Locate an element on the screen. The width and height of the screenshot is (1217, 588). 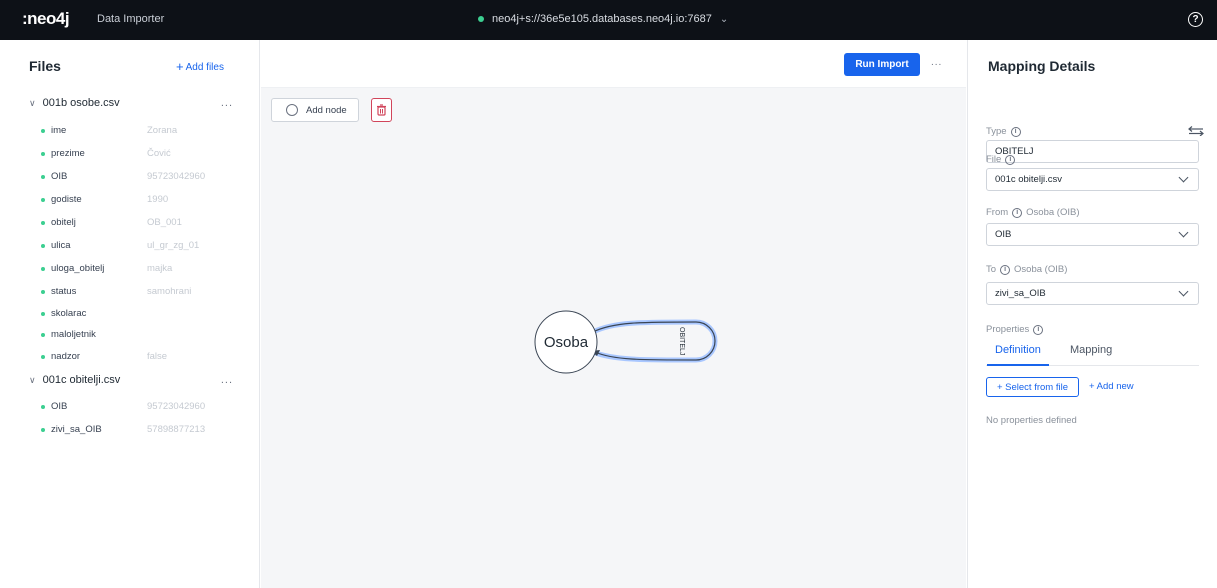
run-import-button: Run Import is located at coordinates (882, 64).